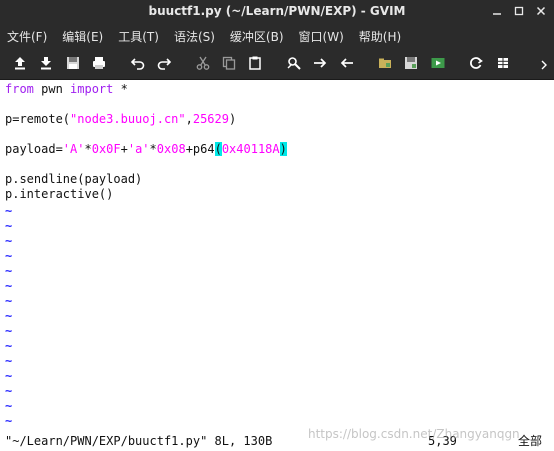 This screenshot has height=451, width=554. What do you see at coordinates (229, 63) in the screenshot?
I see `copy-icon` at bounding box center [229, 63].